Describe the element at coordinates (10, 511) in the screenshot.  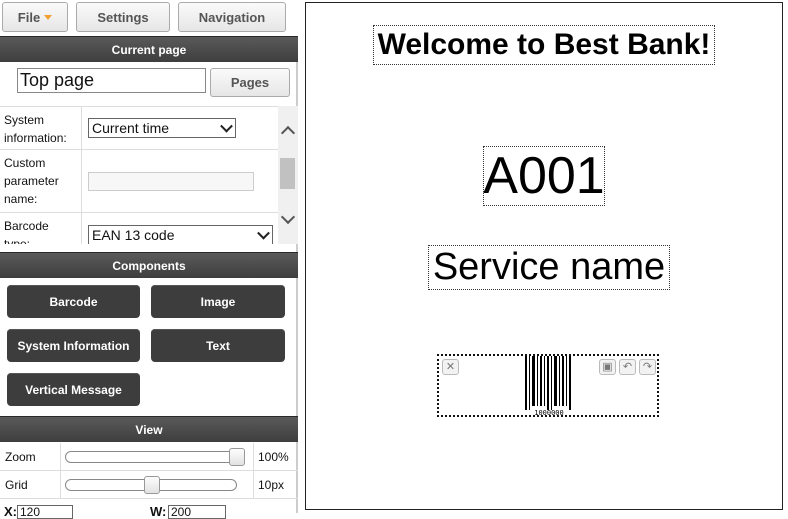
I see `x-label: X:` at that location.